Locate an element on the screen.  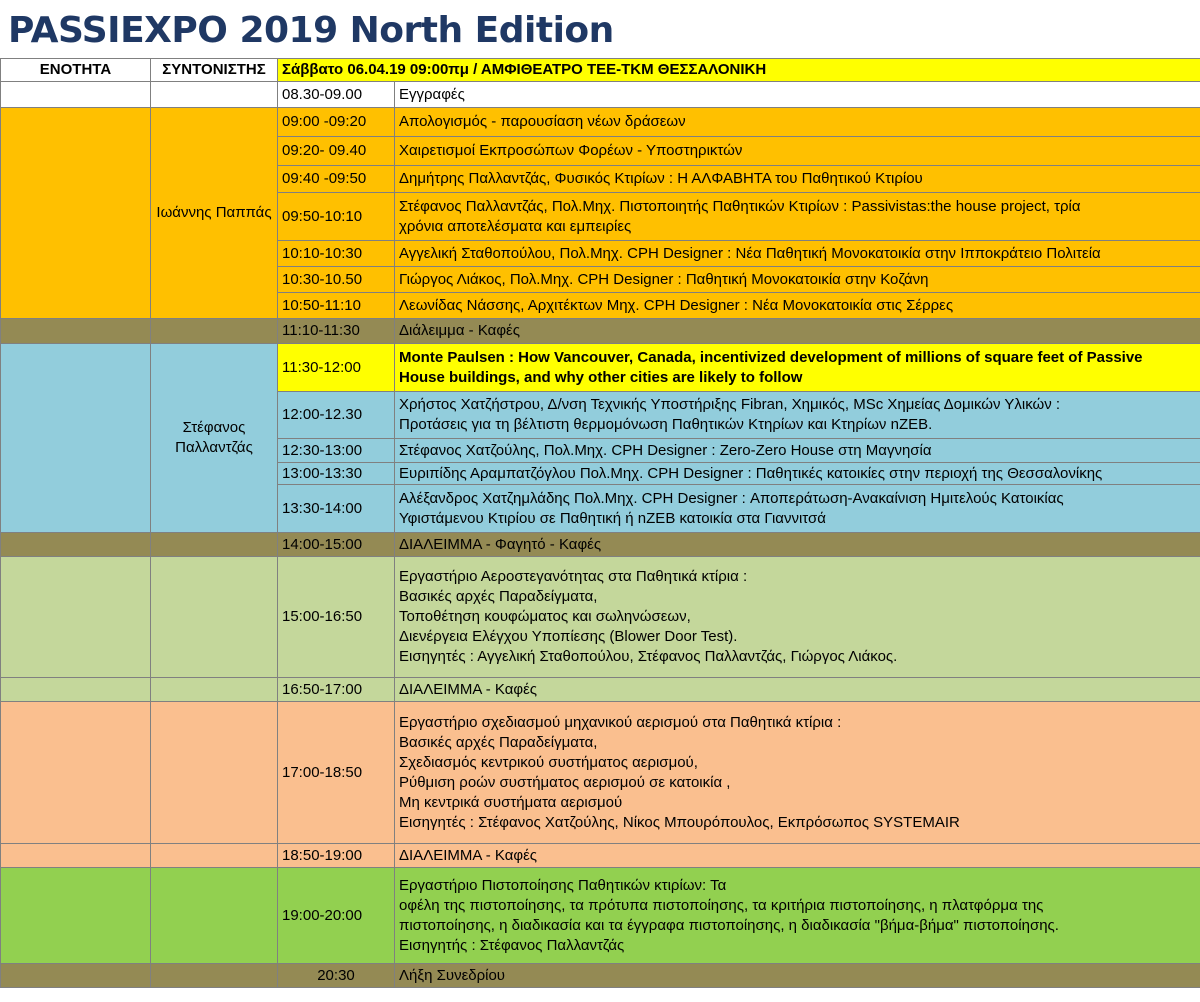
desc-line: Διάλειμμα - Καφές is located at coordinates (459, 330).